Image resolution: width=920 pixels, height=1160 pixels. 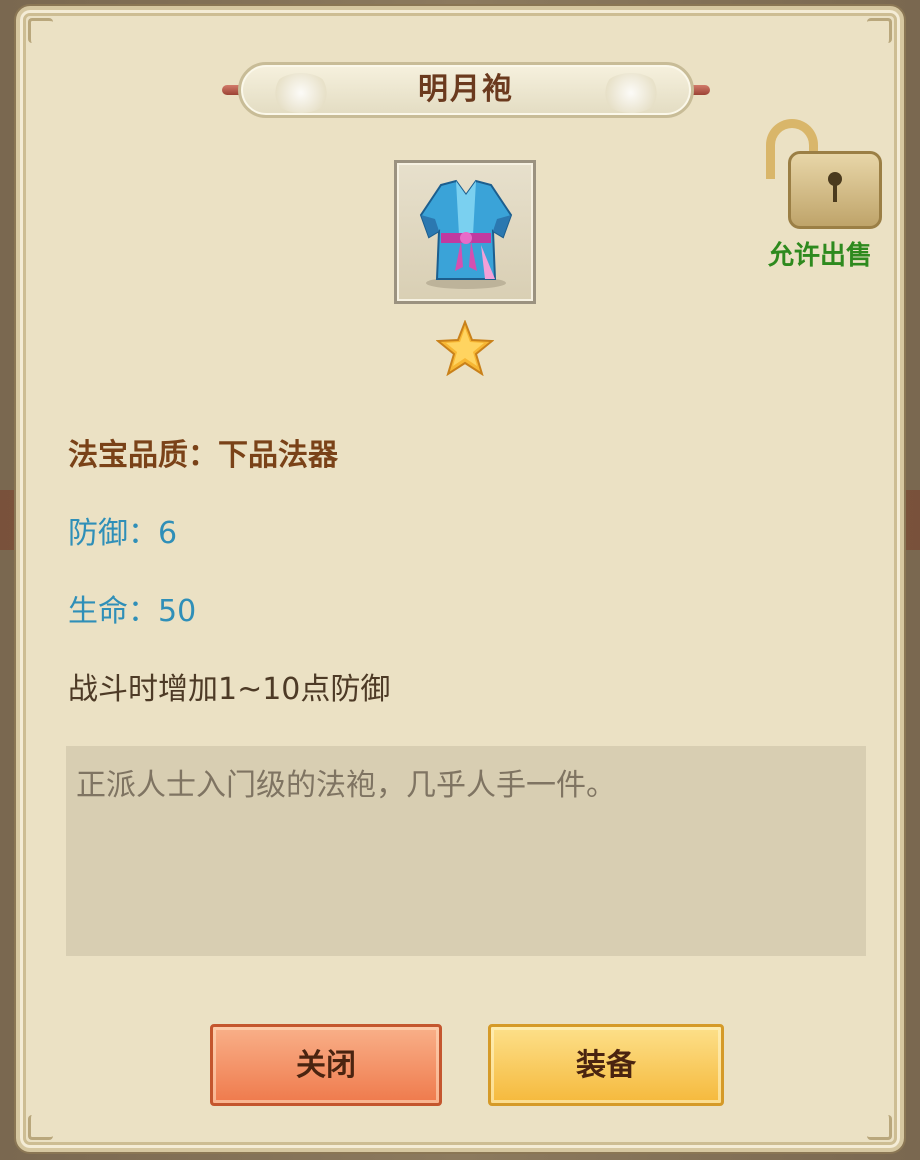 I want to click on close-button: 关闭, so click(x=326, y=1065).